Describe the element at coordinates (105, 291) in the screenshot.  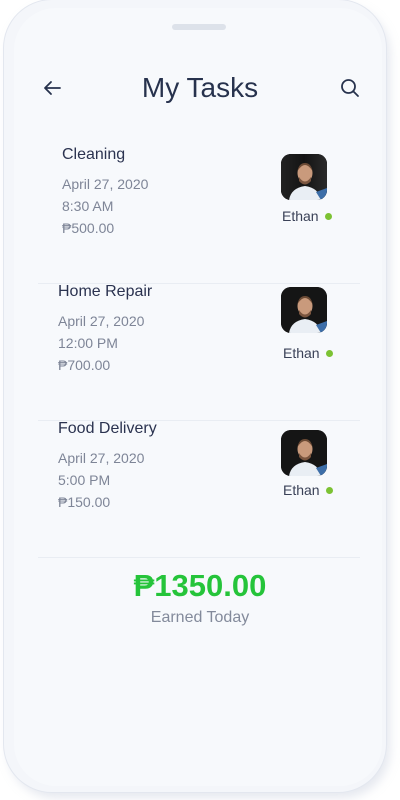
I see `task-name: Home Repair` at that location.